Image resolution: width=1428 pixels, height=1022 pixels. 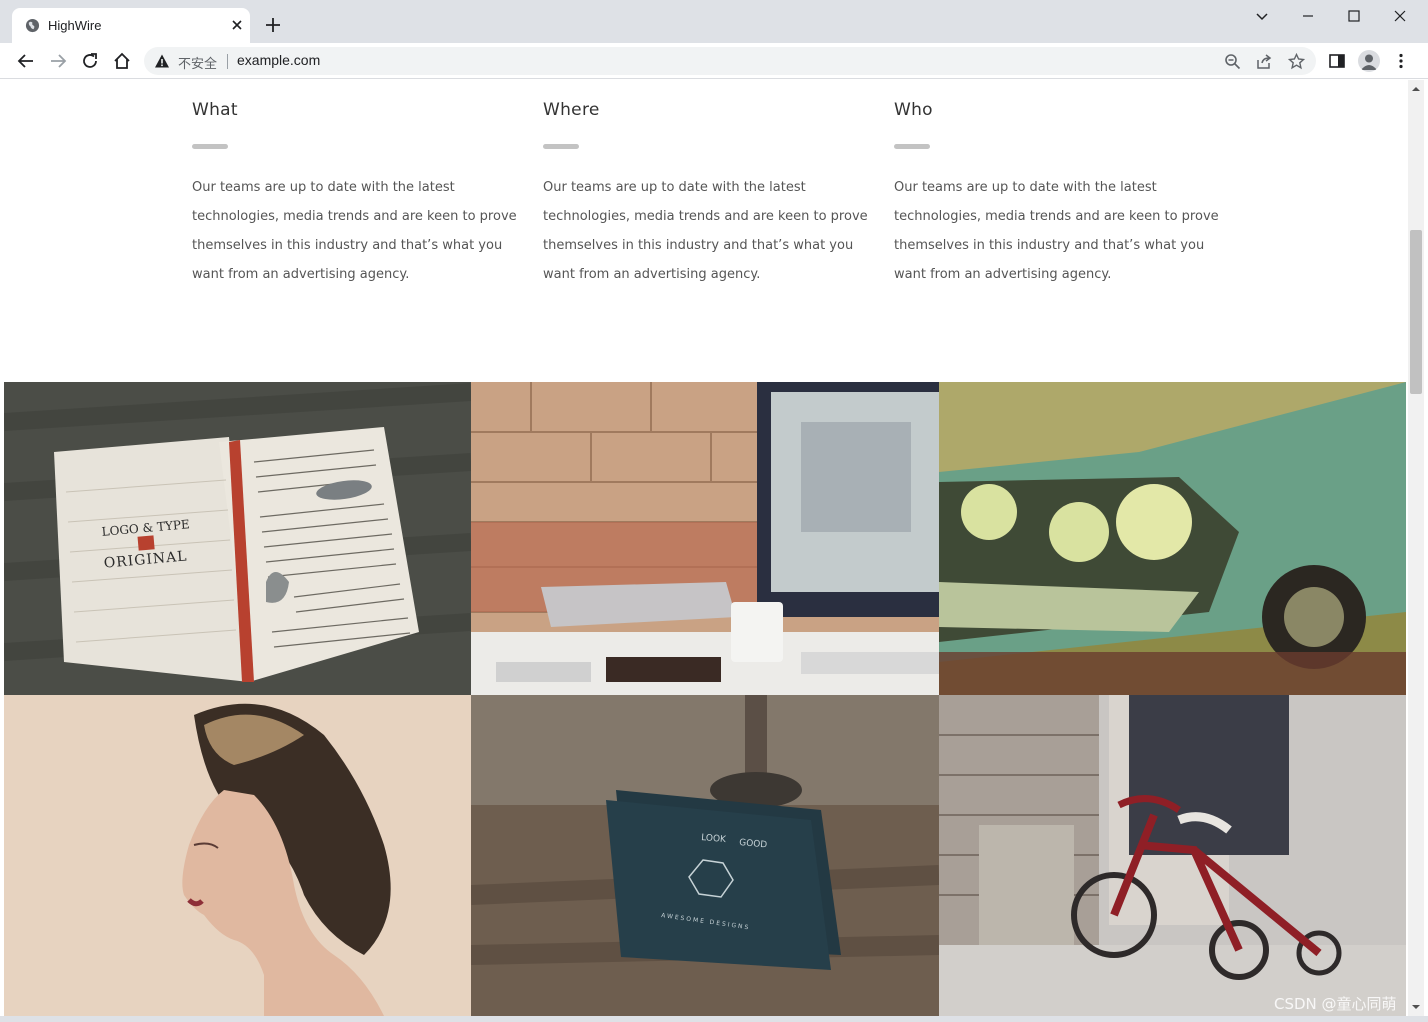 I want to click on forward-icon, so click(x=58, y=61).